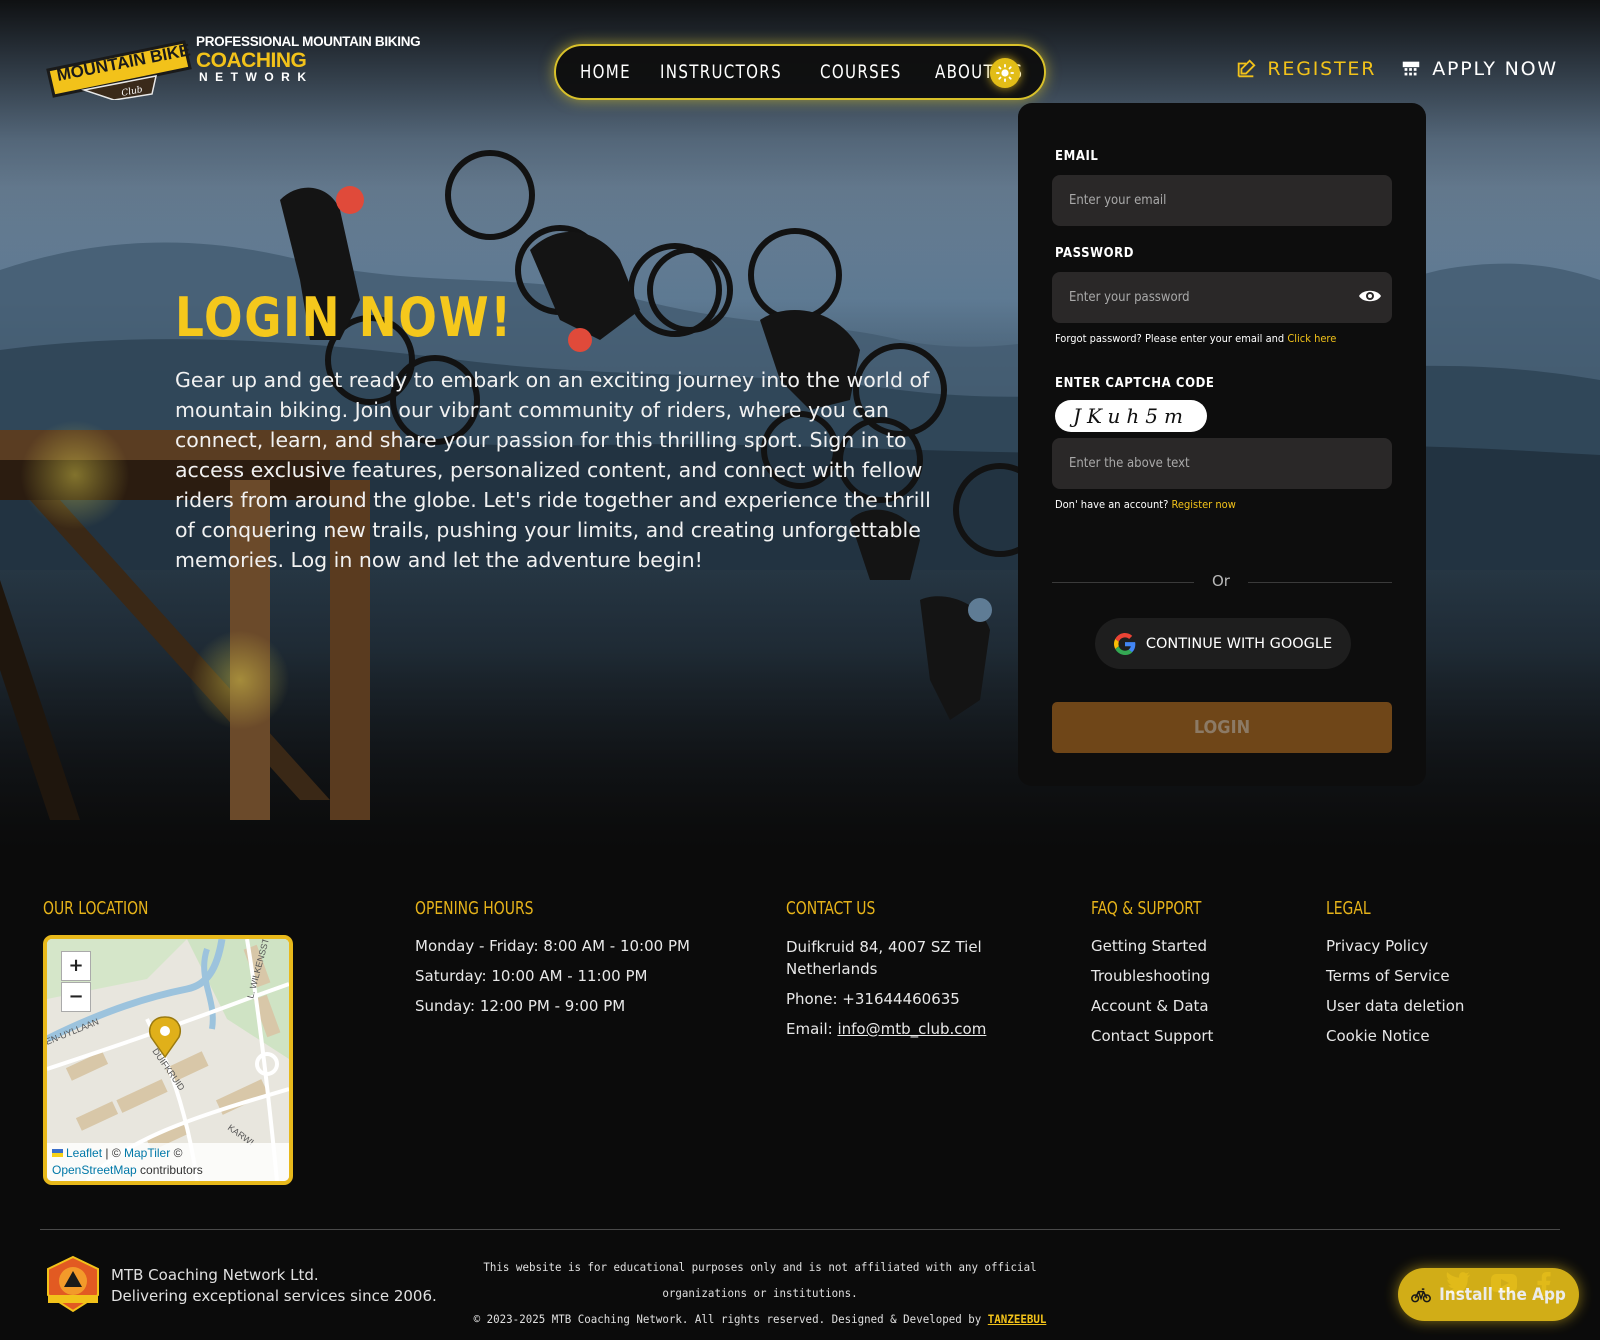 This screenshot has width=1600, height=1340. What do you see at coordinates (520, 1006) in the screenshot?
I see `hours-sunday: Sunday: 12:00 PM - 9:00 PM` at bounding box center [520, 1006].